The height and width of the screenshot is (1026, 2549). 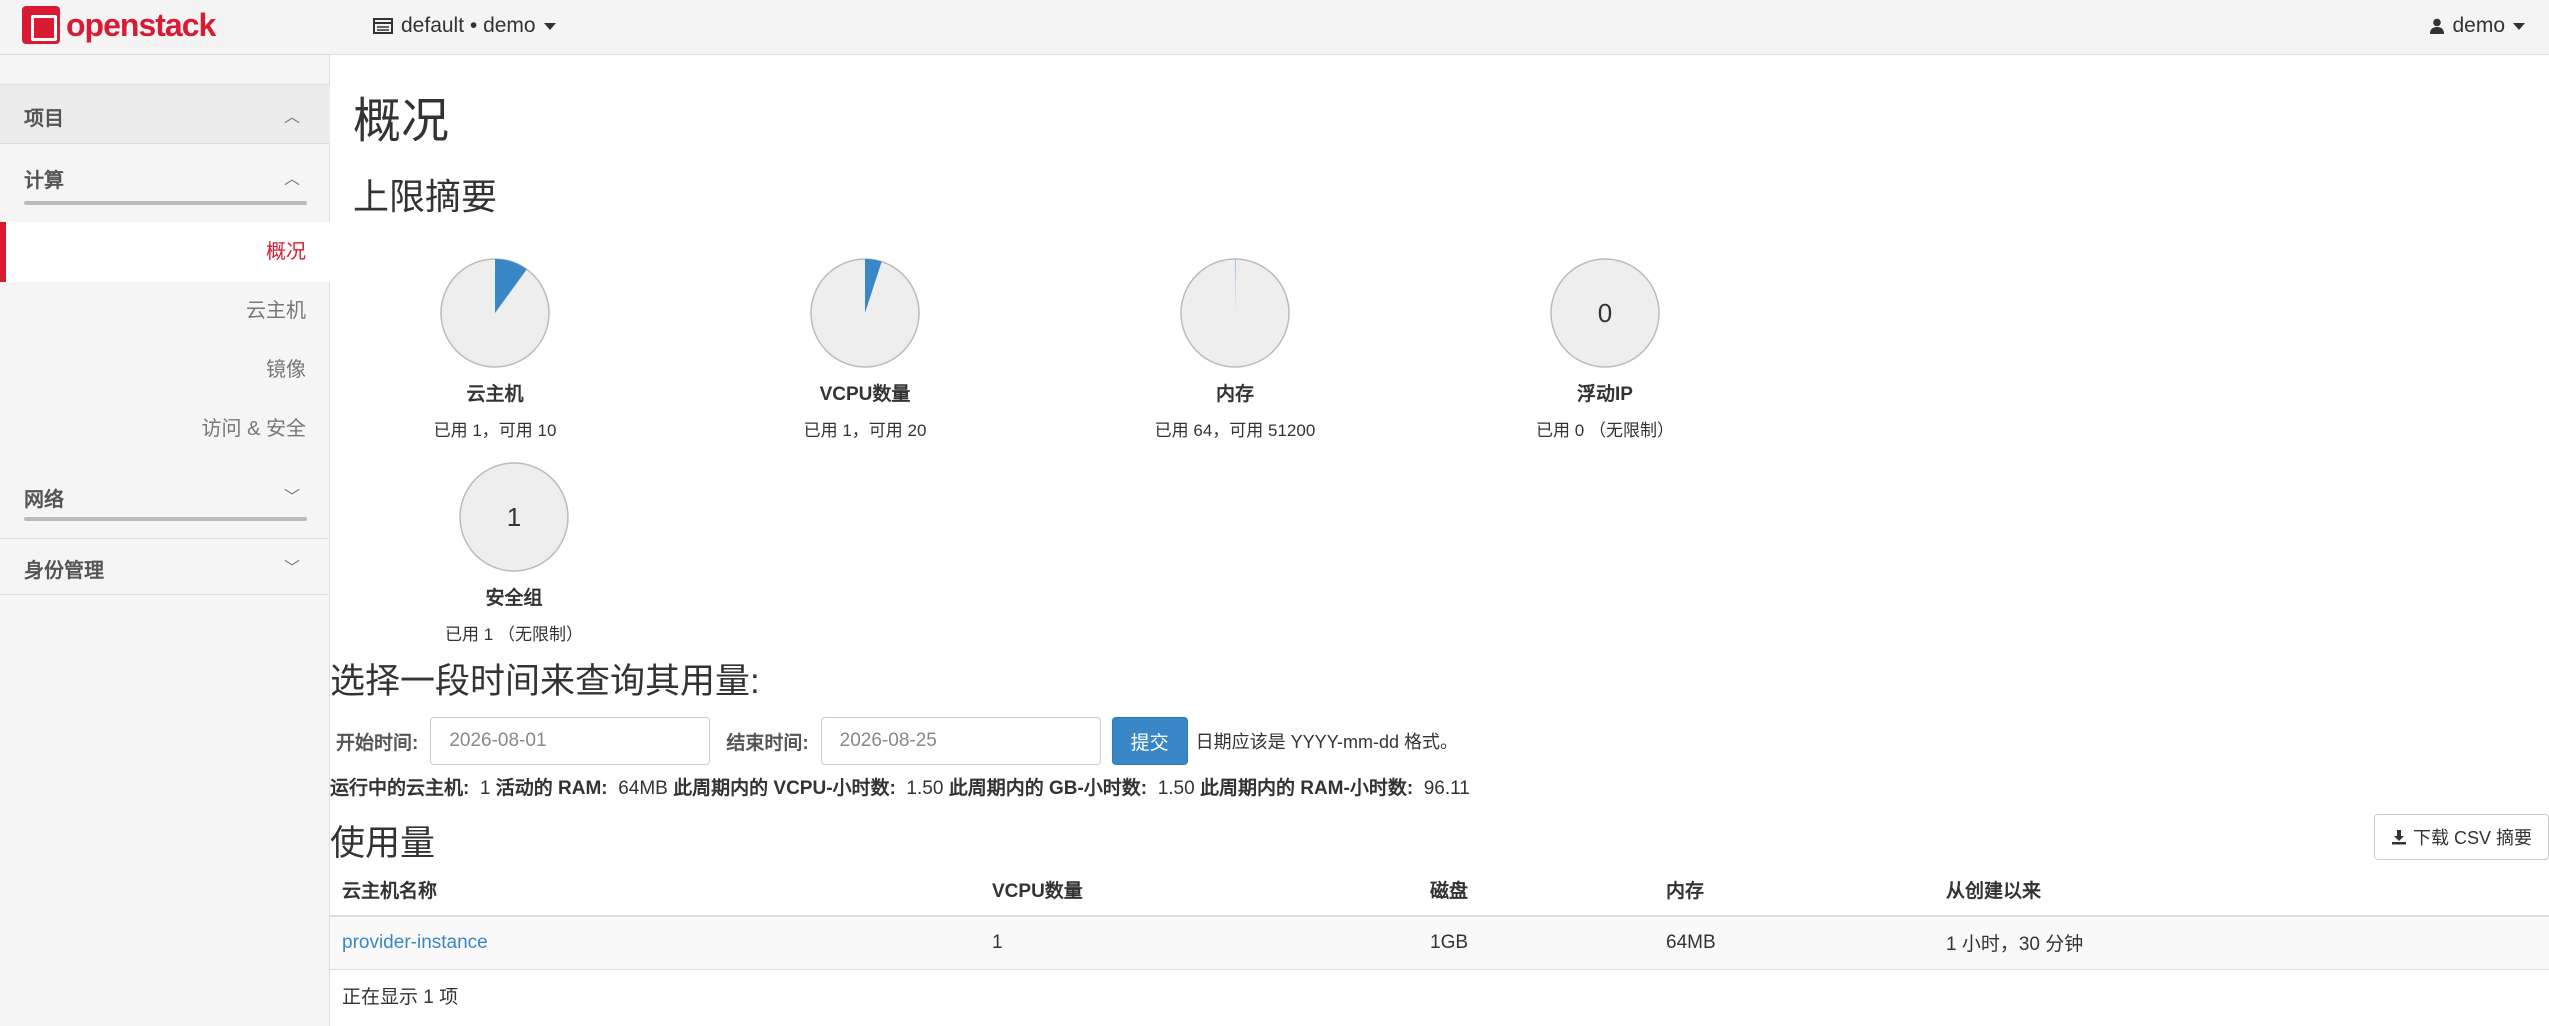 I want to click on sidebar: 项目 ︿ 计算 ︿ 概况 云主机 镜像 访问 & 安全 网络 ﹀ 身份管理 ﹀, so click(x=165, y=540).